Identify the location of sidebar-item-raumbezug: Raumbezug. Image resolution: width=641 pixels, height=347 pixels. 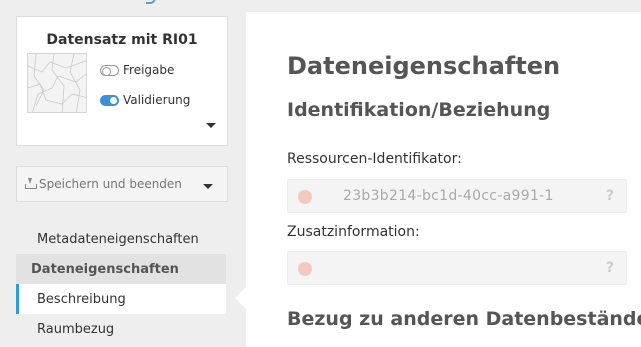
(121, 329).